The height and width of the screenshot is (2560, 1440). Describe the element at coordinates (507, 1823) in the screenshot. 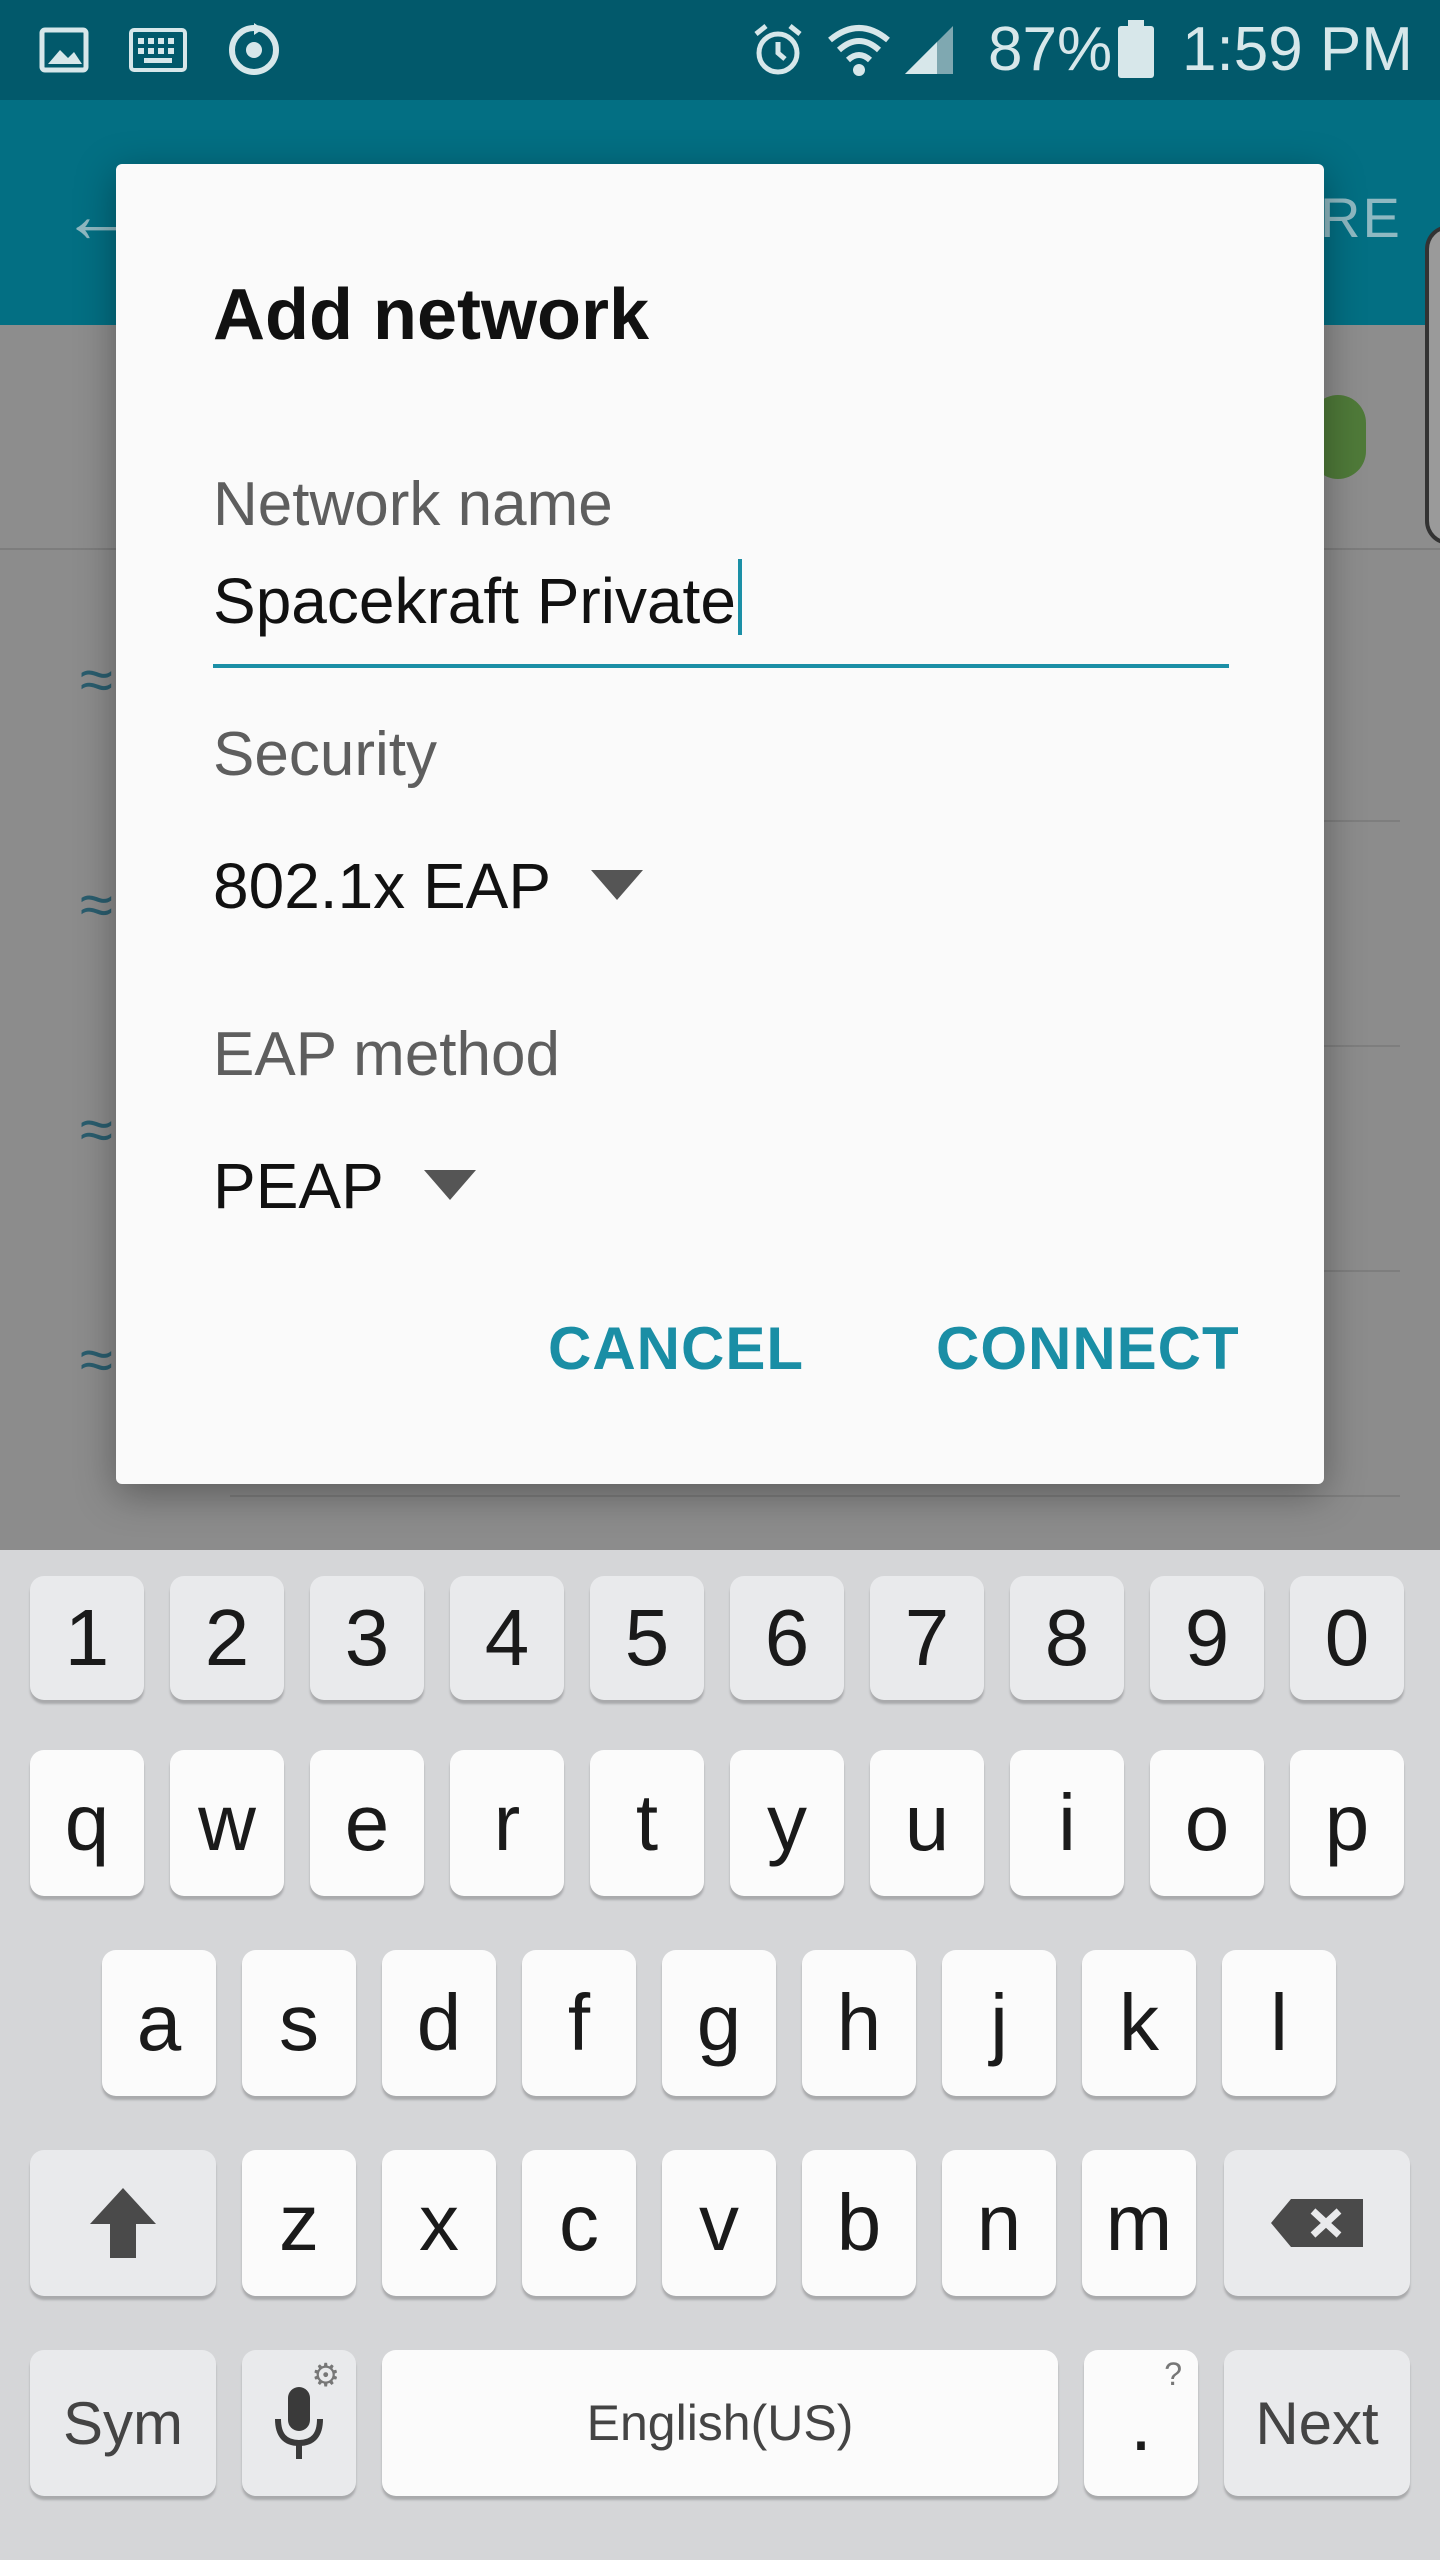

I see `key-r: r` at that location.